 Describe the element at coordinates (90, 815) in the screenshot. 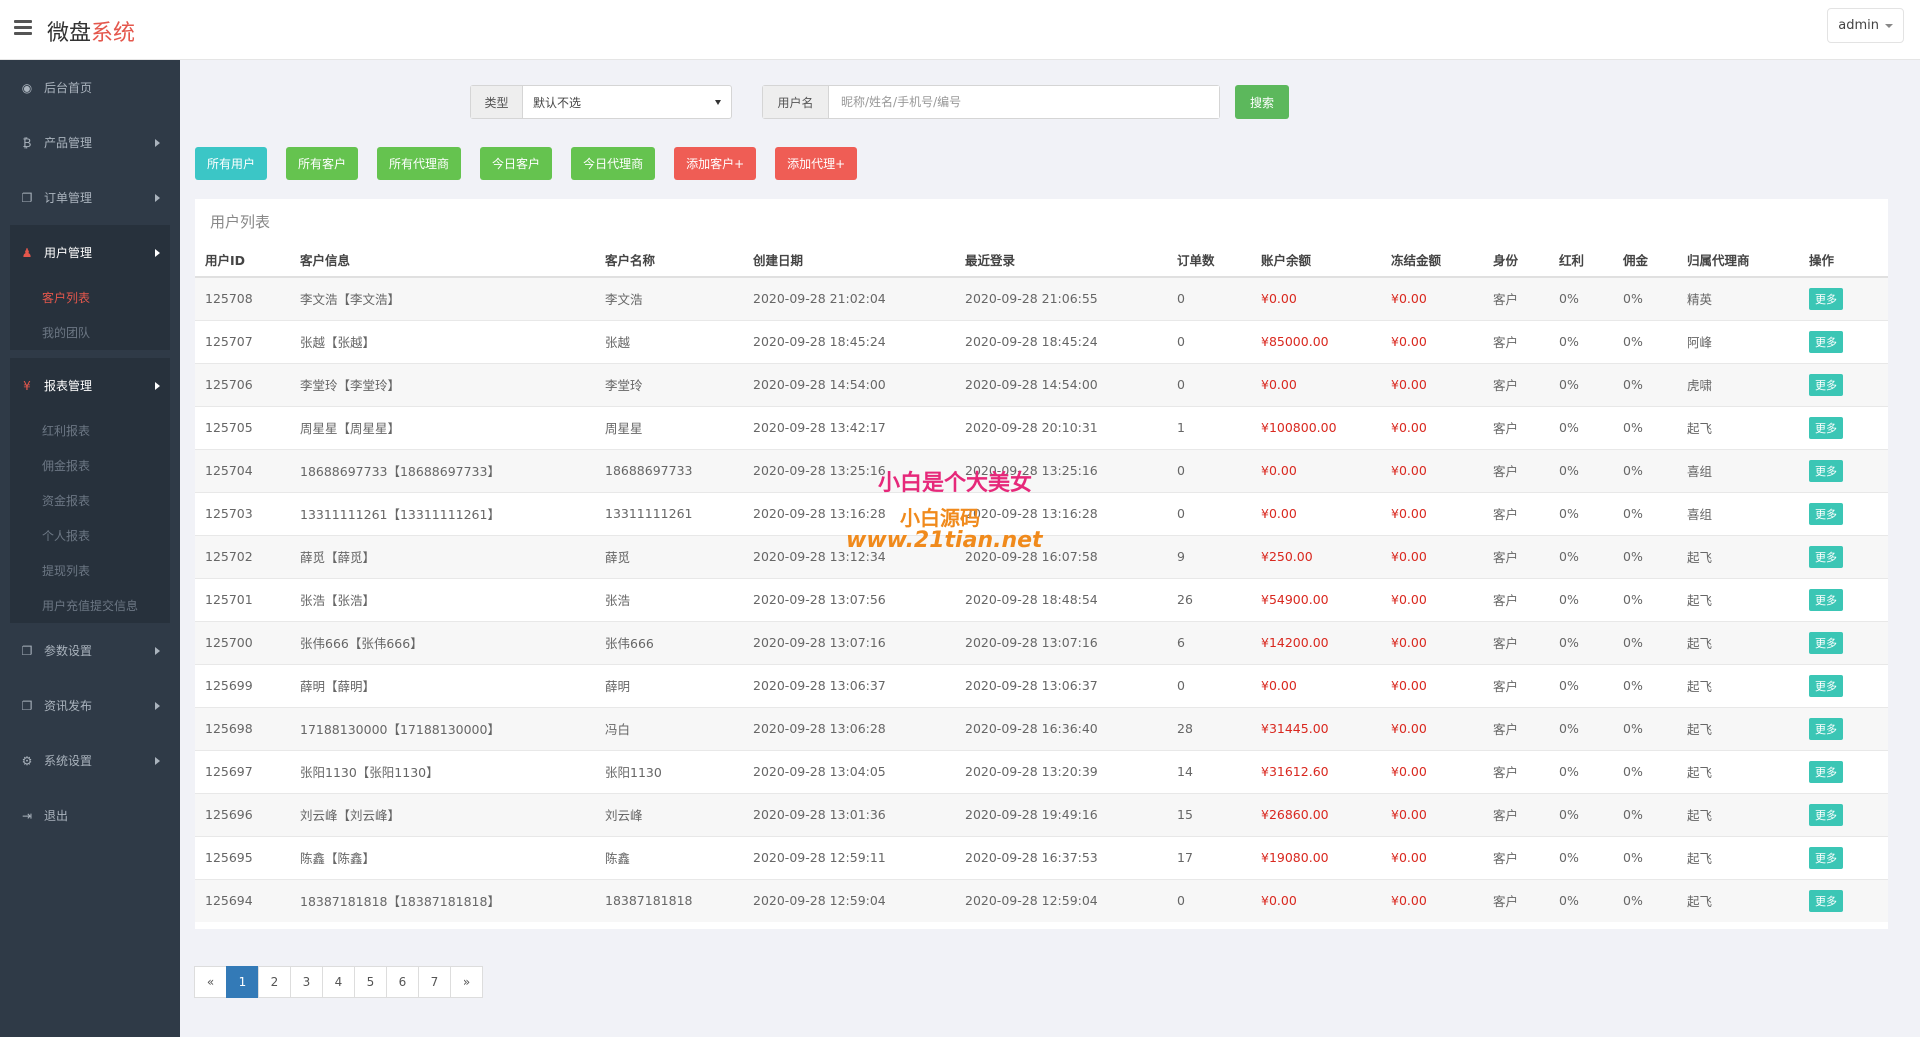

I see `sidebar-item-sign-out: ⇥ 退出` at that location.